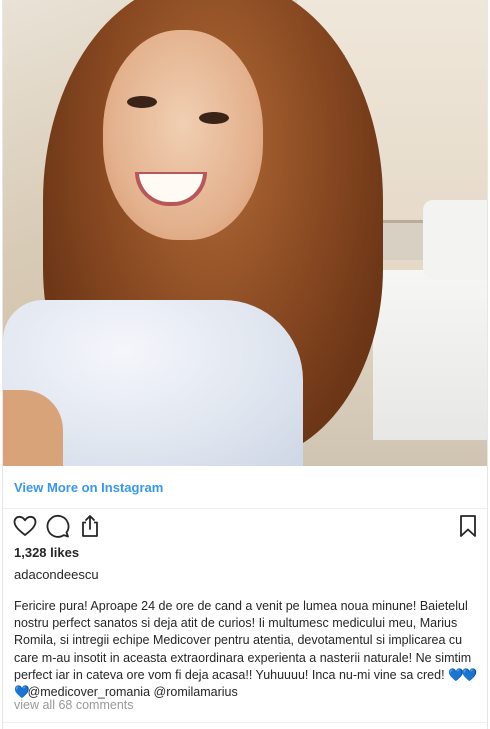  I want to click on view-more-link: View More on Instagram, so click(88, 487).